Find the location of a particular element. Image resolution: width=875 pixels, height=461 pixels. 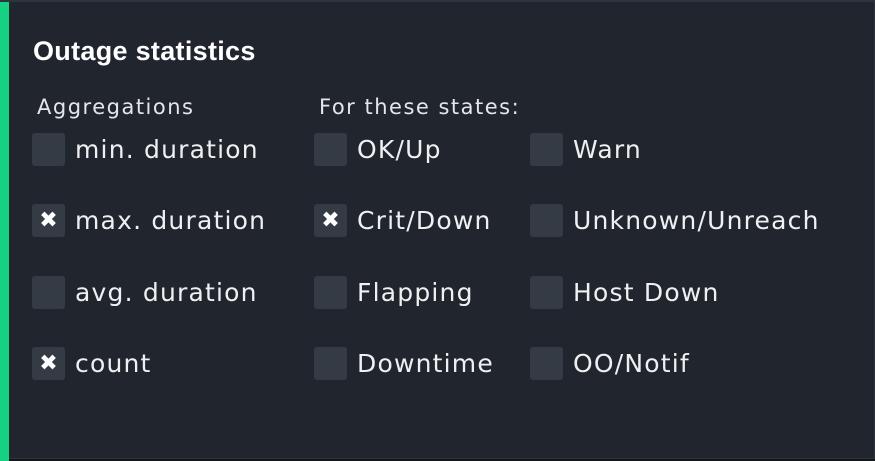

checkbox-avg-duration: avg. duration is located at coordinates (145, 292).